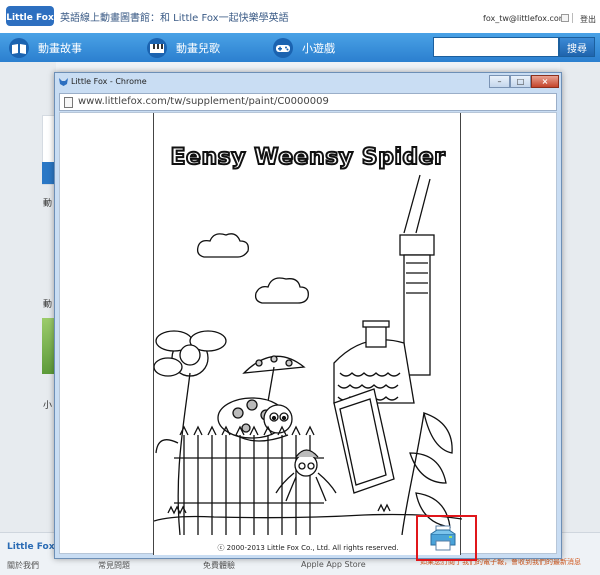 Image resolution: width=600 pixels, height=575 pixels. Describe the element at coordinates (198, 48) in the screenshot. I see `nav-label: 動畫兒歌` at that location.